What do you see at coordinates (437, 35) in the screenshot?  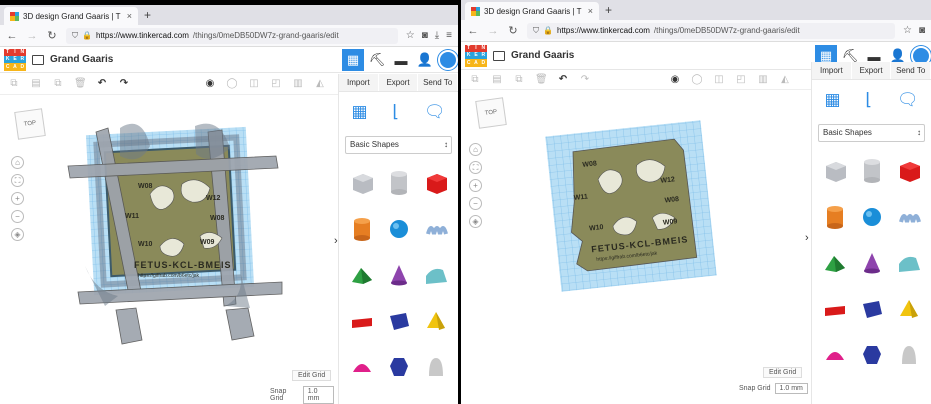 I see `download-icon: ⤓` at bounding box center [437, 35].